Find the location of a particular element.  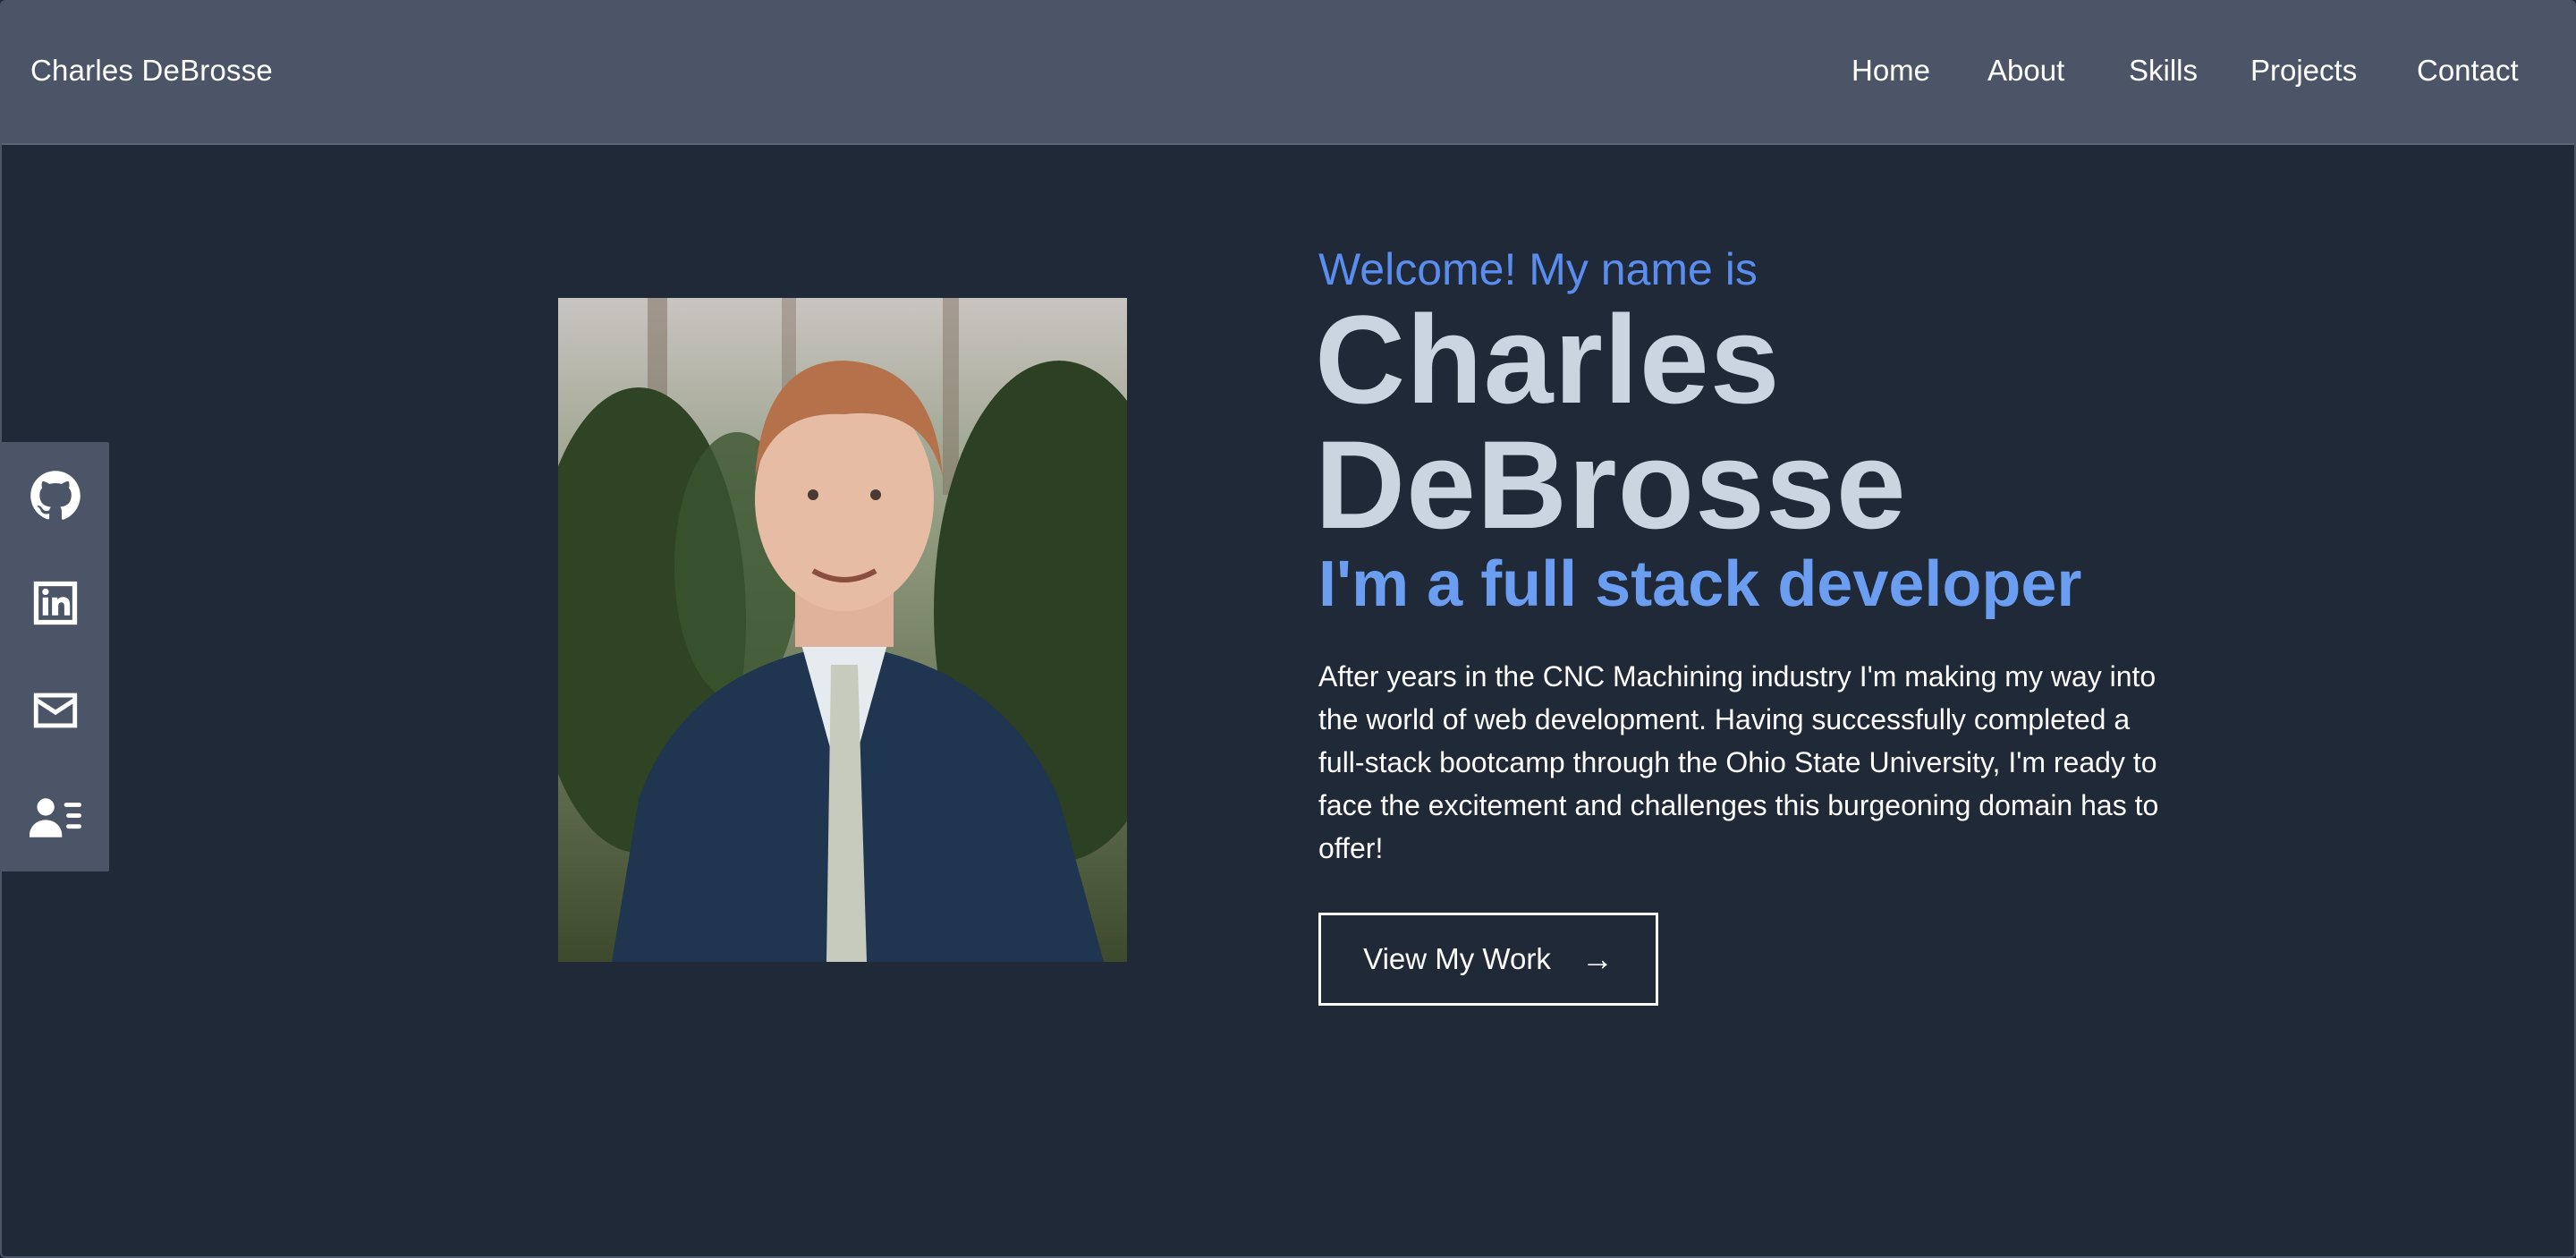

linkedin-icon is located at coordinates (55, 603).